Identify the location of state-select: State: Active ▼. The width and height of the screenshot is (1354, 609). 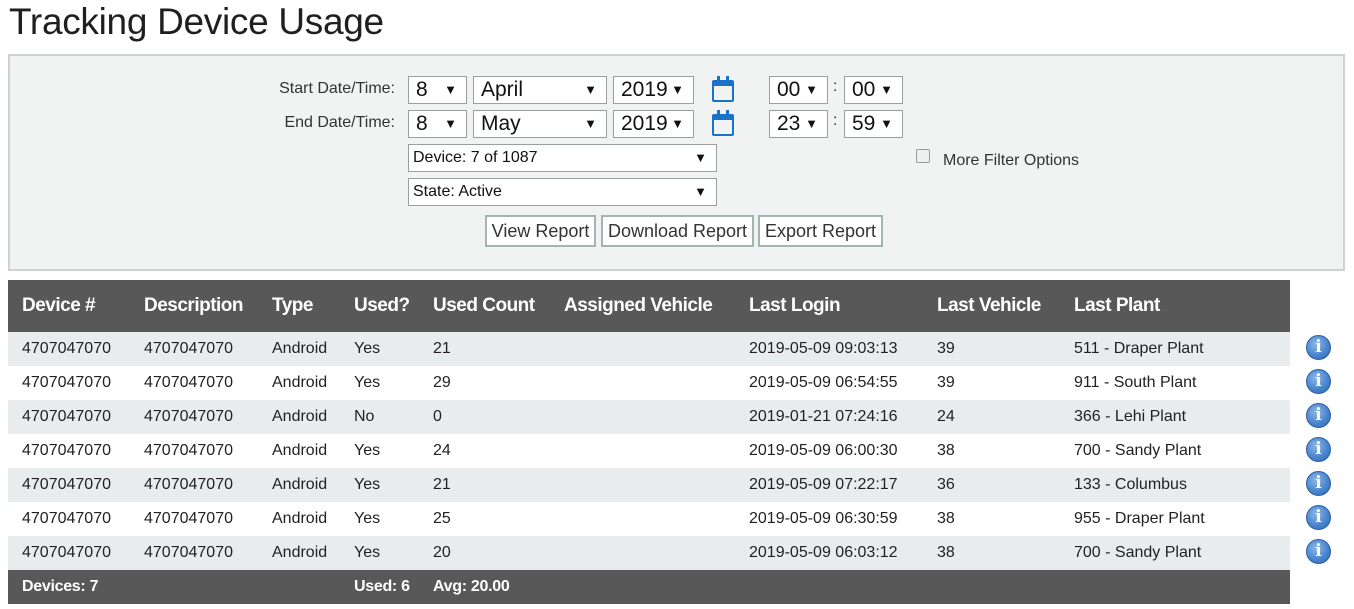
(562, 192).